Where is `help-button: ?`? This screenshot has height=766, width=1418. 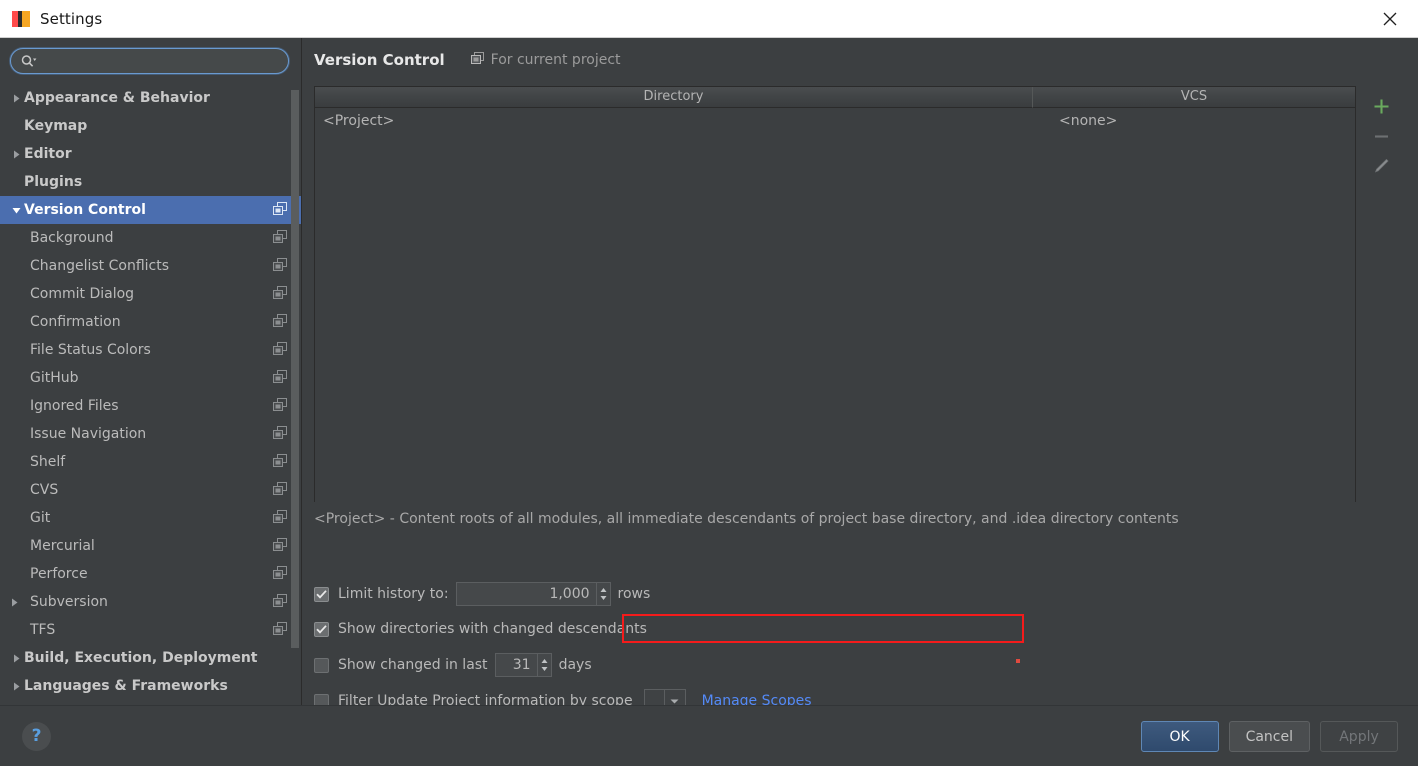 help-button: ? is located at coordinates (36, 736).